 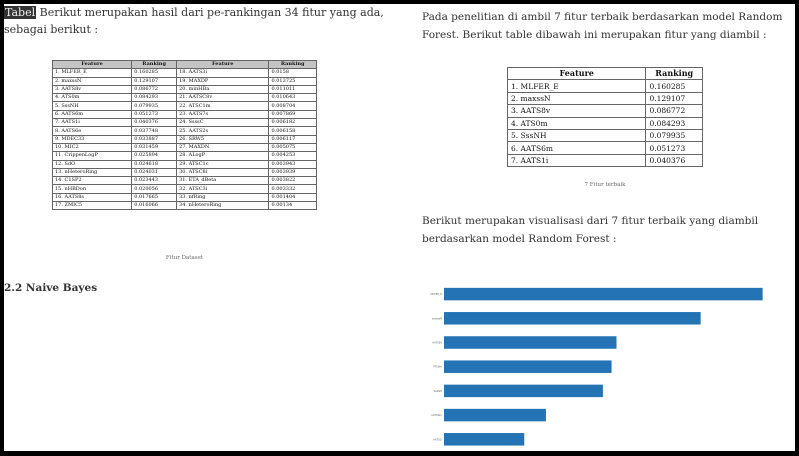 What do you see at coordinates (576, 73) in the screenshot?
I see `top7-header-cell: Feature` at bounding box center [576, 73].